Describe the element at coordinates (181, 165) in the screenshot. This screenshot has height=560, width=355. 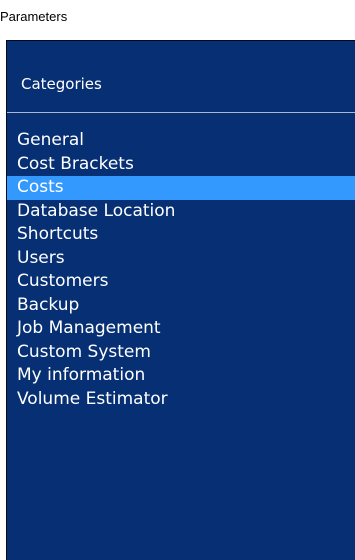
I see `category-item-cost-brackets: Cost Brackets` at that location.